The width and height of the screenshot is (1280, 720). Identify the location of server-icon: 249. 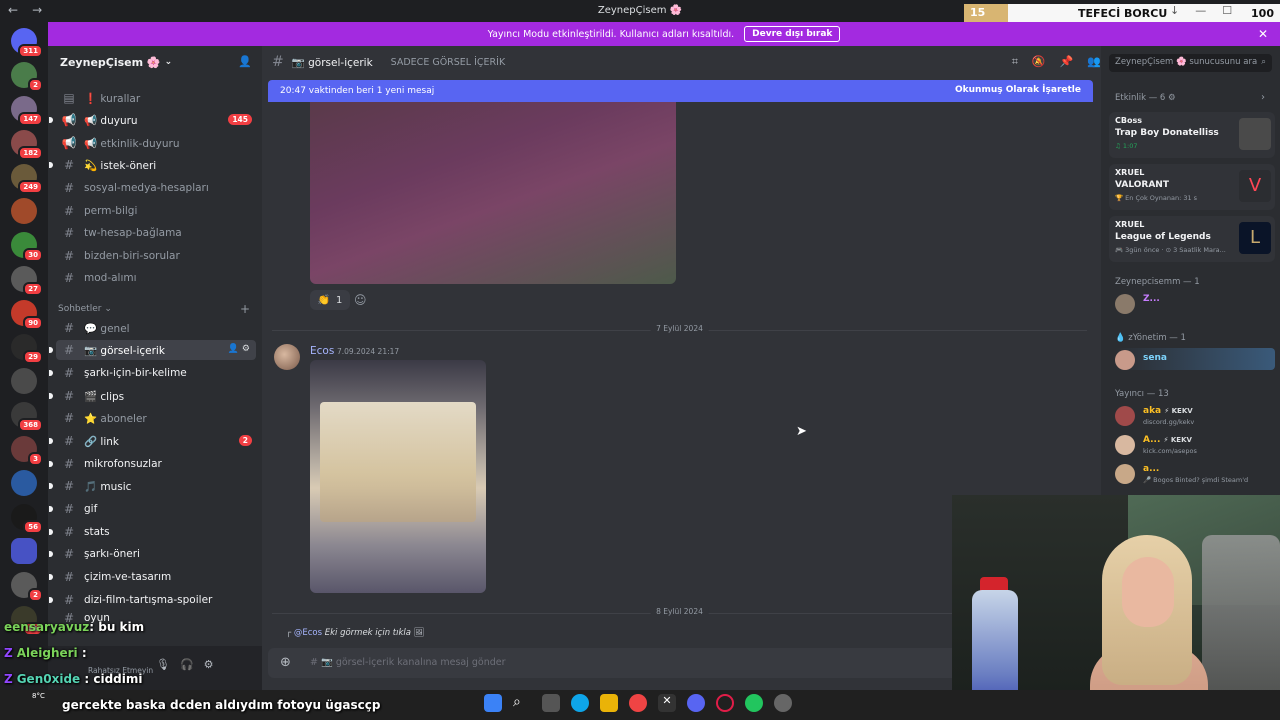
(27, 179).